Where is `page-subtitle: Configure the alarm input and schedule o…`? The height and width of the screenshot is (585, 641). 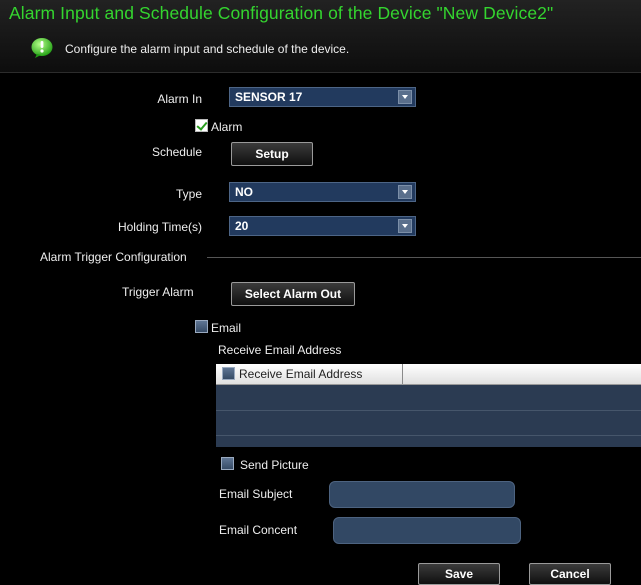 page-subtitle: Configure the alarm input and schedule o… is located at coordinates (207, 49).